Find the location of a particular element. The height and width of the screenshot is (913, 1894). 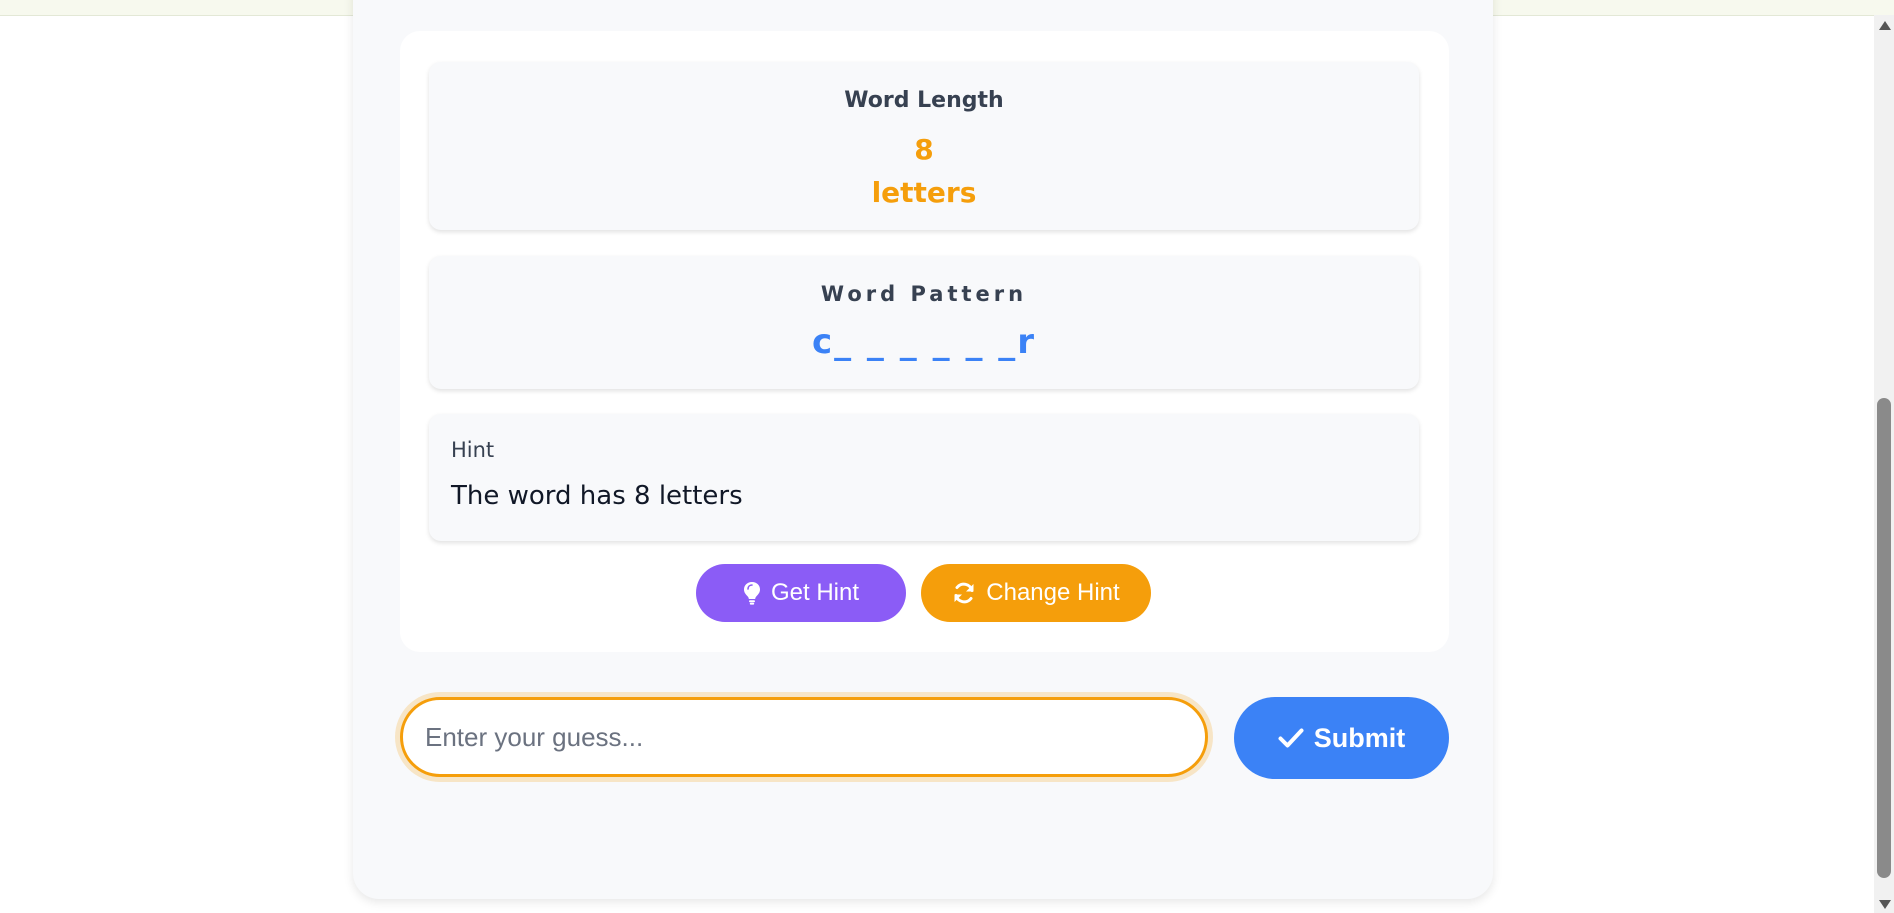

submit-label: Submit is located at coordinates (1359, 737).